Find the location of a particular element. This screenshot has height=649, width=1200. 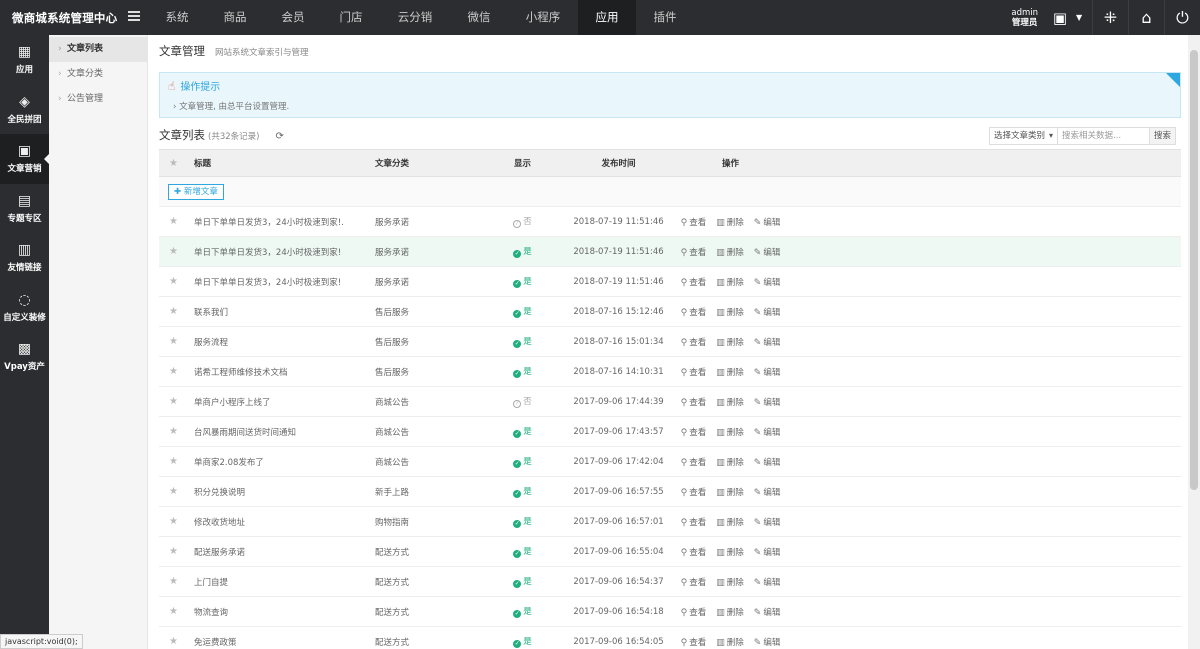

table-row: ★ 联系我们 售后服务 ✓ 是 2018-07-16 15:12:46 ⚲ 查看 ▥ 删除 ✎ 编辑 is located at coordinates (670, 312).